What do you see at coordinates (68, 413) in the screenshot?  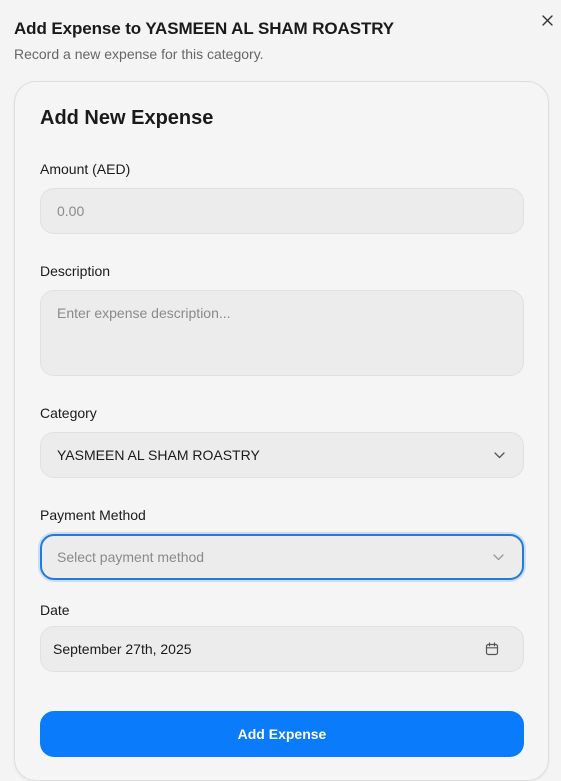 I see `category-label: Category` at bounding box center [68, 413].